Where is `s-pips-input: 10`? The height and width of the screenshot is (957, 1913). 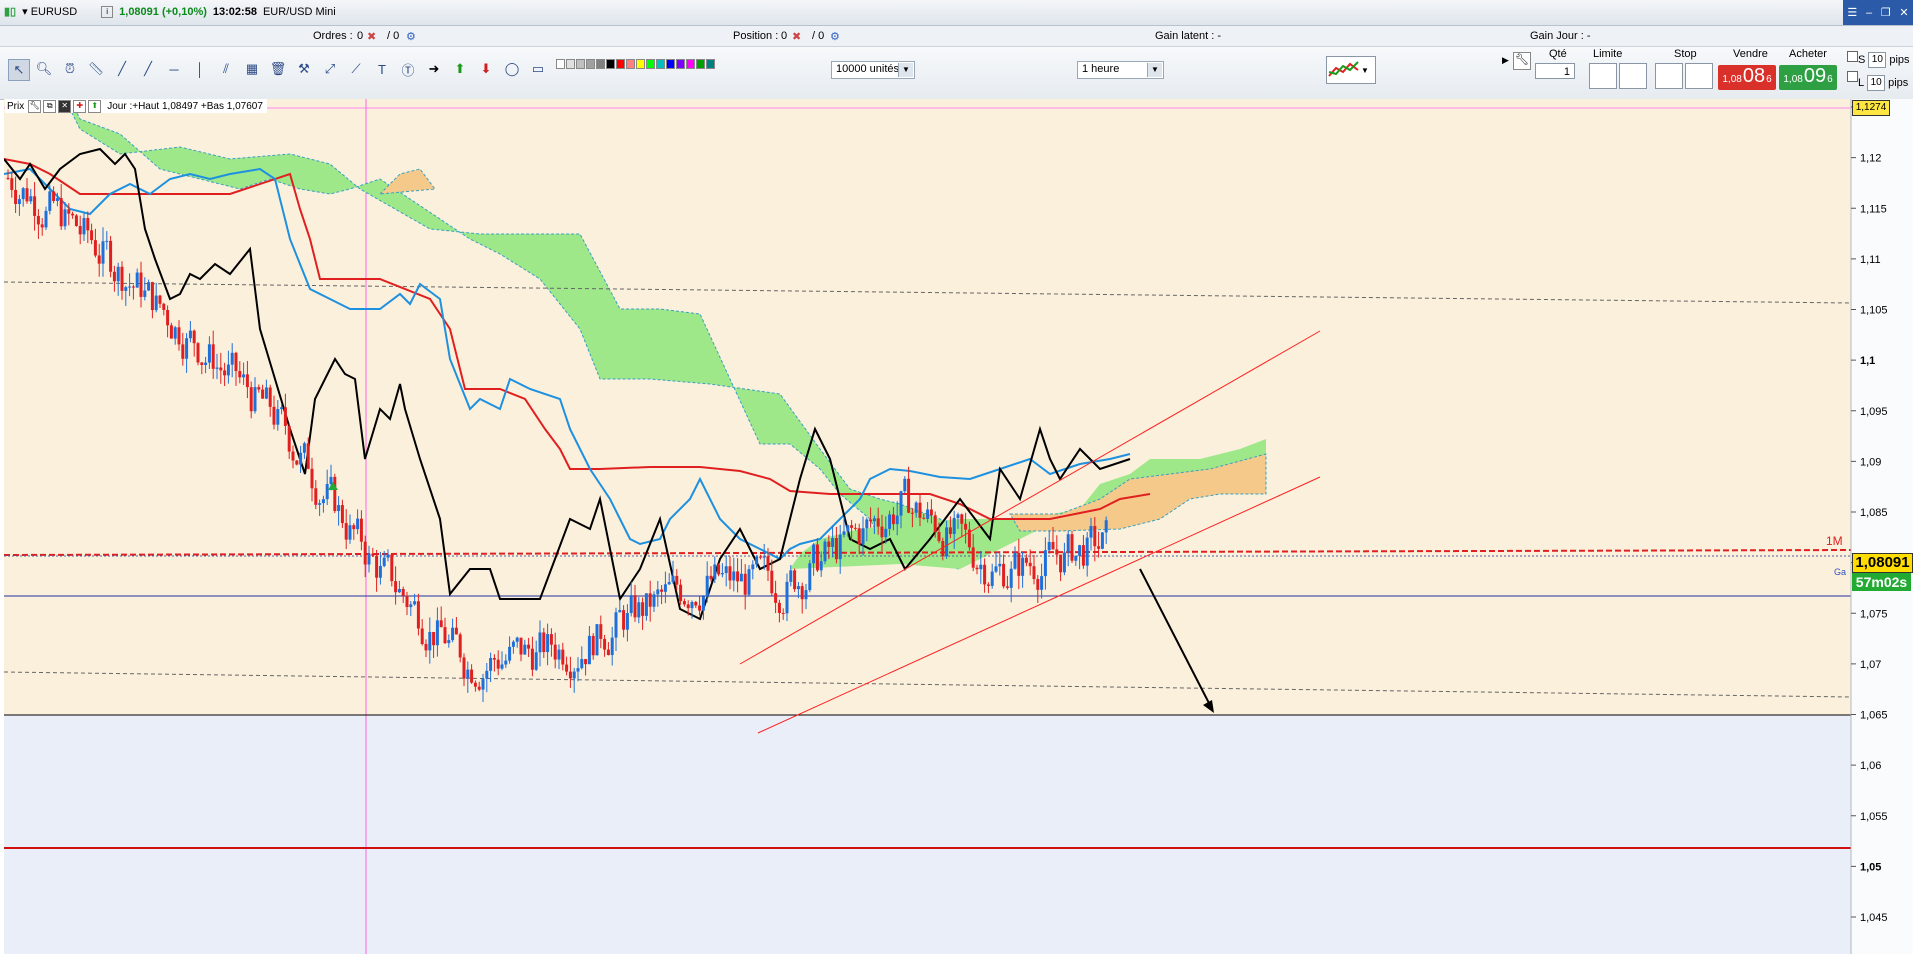
s-pips-input: 10 is located at coordinates (1877, 60).